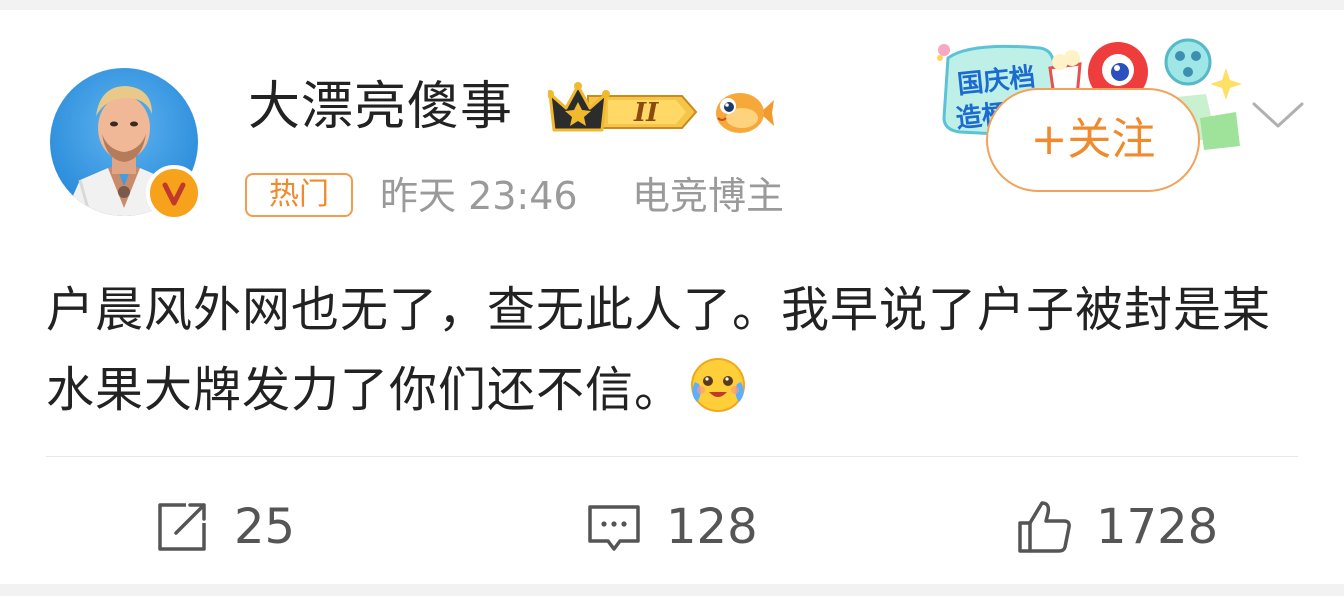 The width and height of the screenshot is (1344, 596). Describe the element at coordinates (712, 527) in the screenshot. I see `comment-count: 128` at that location.